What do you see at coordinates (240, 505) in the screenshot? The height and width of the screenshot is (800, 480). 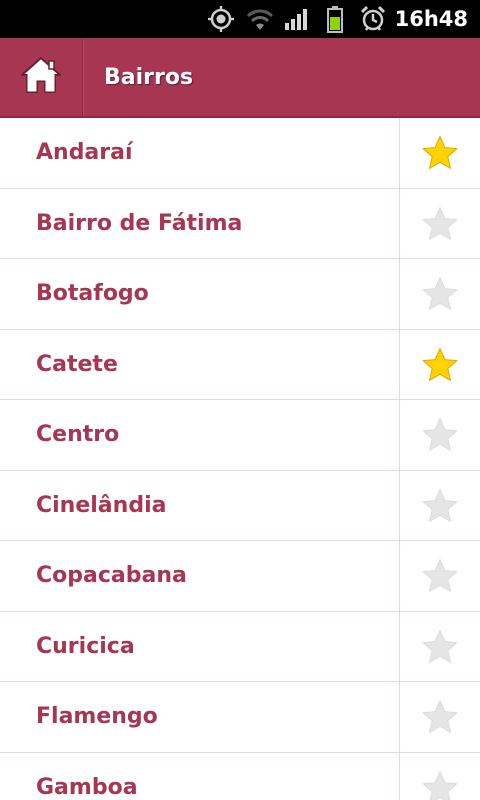 I see `list-item: Cinelândia` at bounding box center [240, 505].